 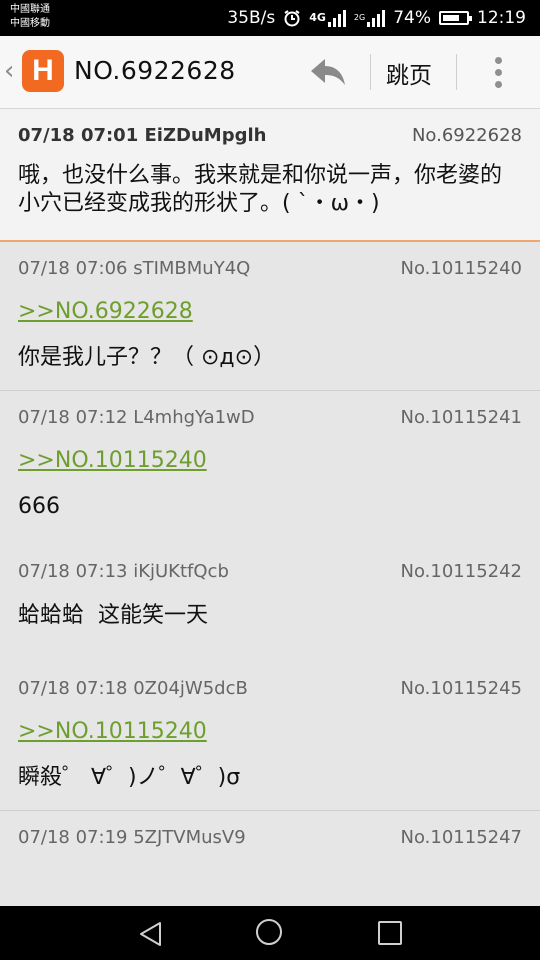 What do you see at coordinates (498, 72) in the screenshot?
I see `more-options-icon` at bounding box center [498, 72].